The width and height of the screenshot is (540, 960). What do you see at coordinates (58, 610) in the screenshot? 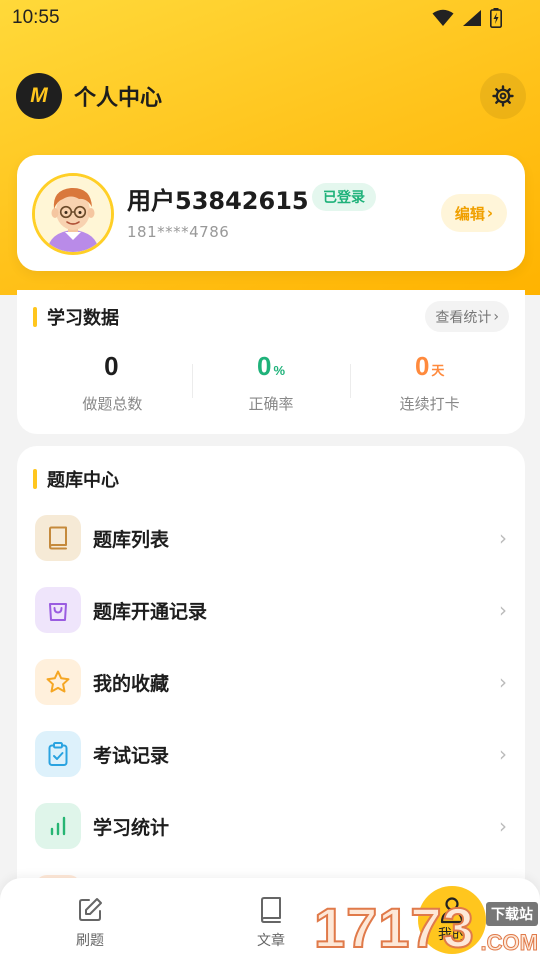
I see `shopping-bag-icon` at bounding box center [58, 610].